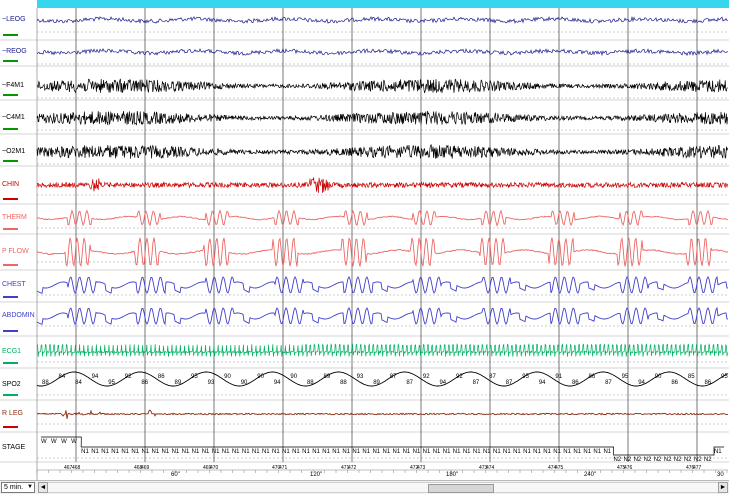 The width and height of the screenshot is (729, 494). Describe the element at coordinates (30, 487) in the screenshot. I see `chevron-down-icon: ▼` at that location.